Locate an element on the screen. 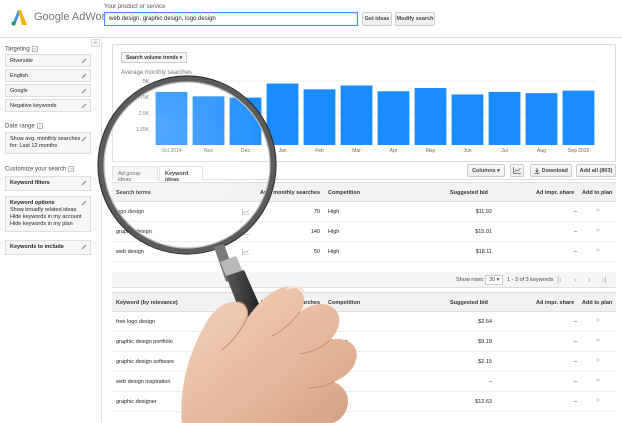  x-tick-label: Jul is located at coordinates (504, 151).